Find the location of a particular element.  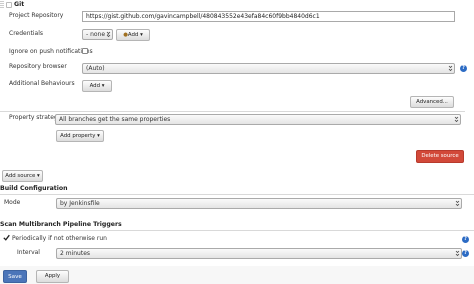

delete-source-label: Delete source is located at coordinates (440, 156).